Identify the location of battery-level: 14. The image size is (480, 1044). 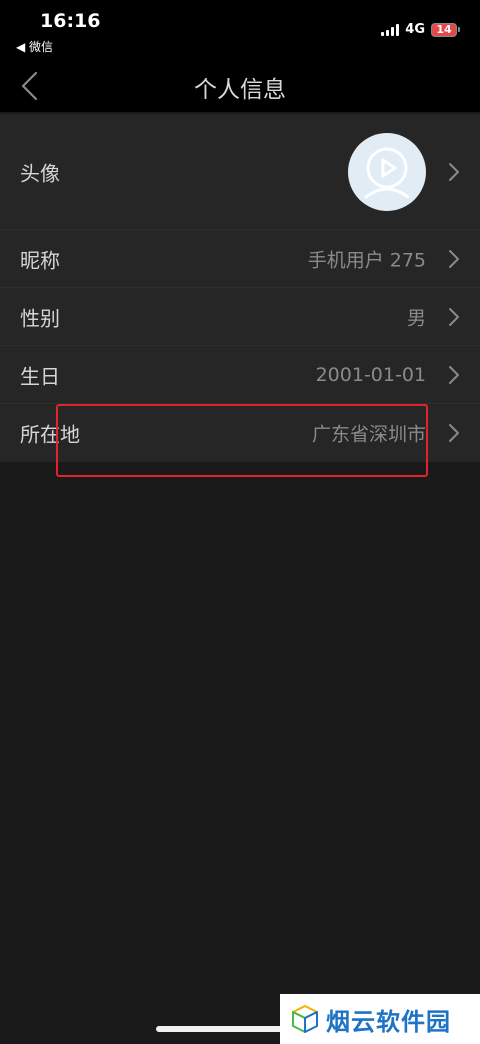
(444, 29).